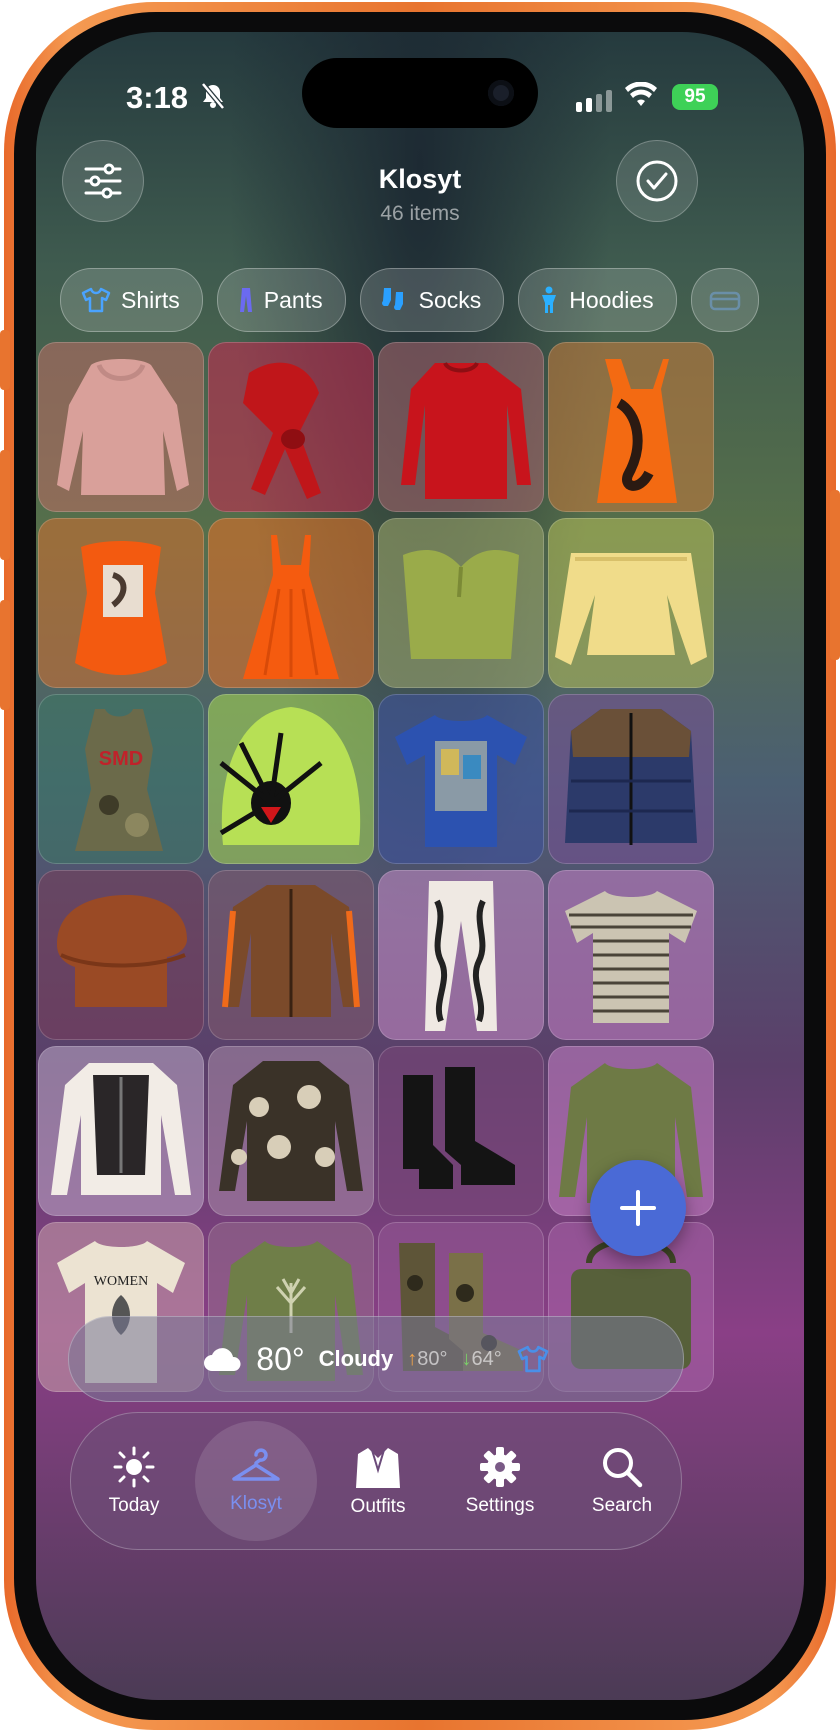  I want to click on chip-label: Hoodies, so click(611, 299).